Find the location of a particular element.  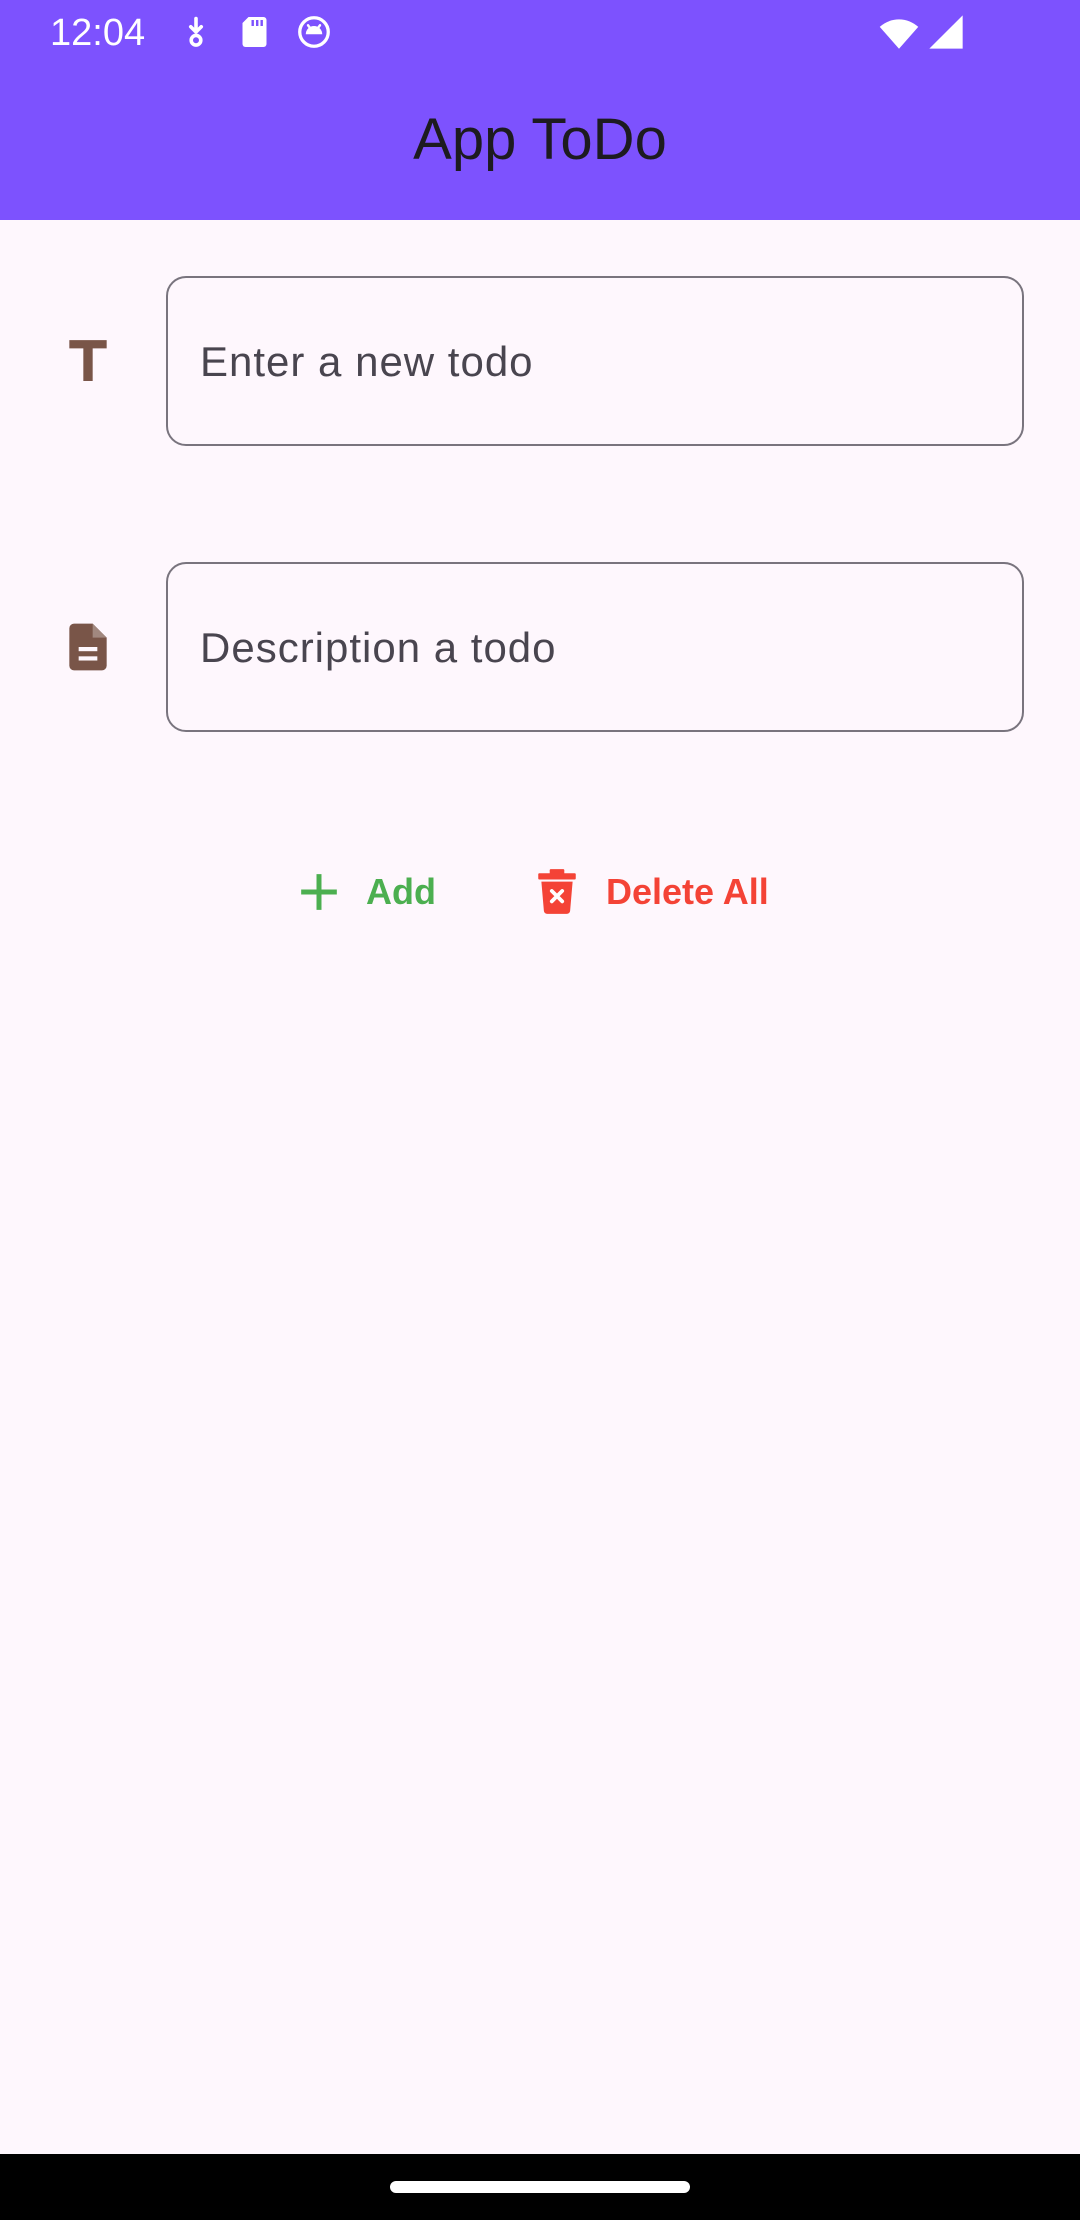

app-title: App ToDo is located at coordinates (540, 139).